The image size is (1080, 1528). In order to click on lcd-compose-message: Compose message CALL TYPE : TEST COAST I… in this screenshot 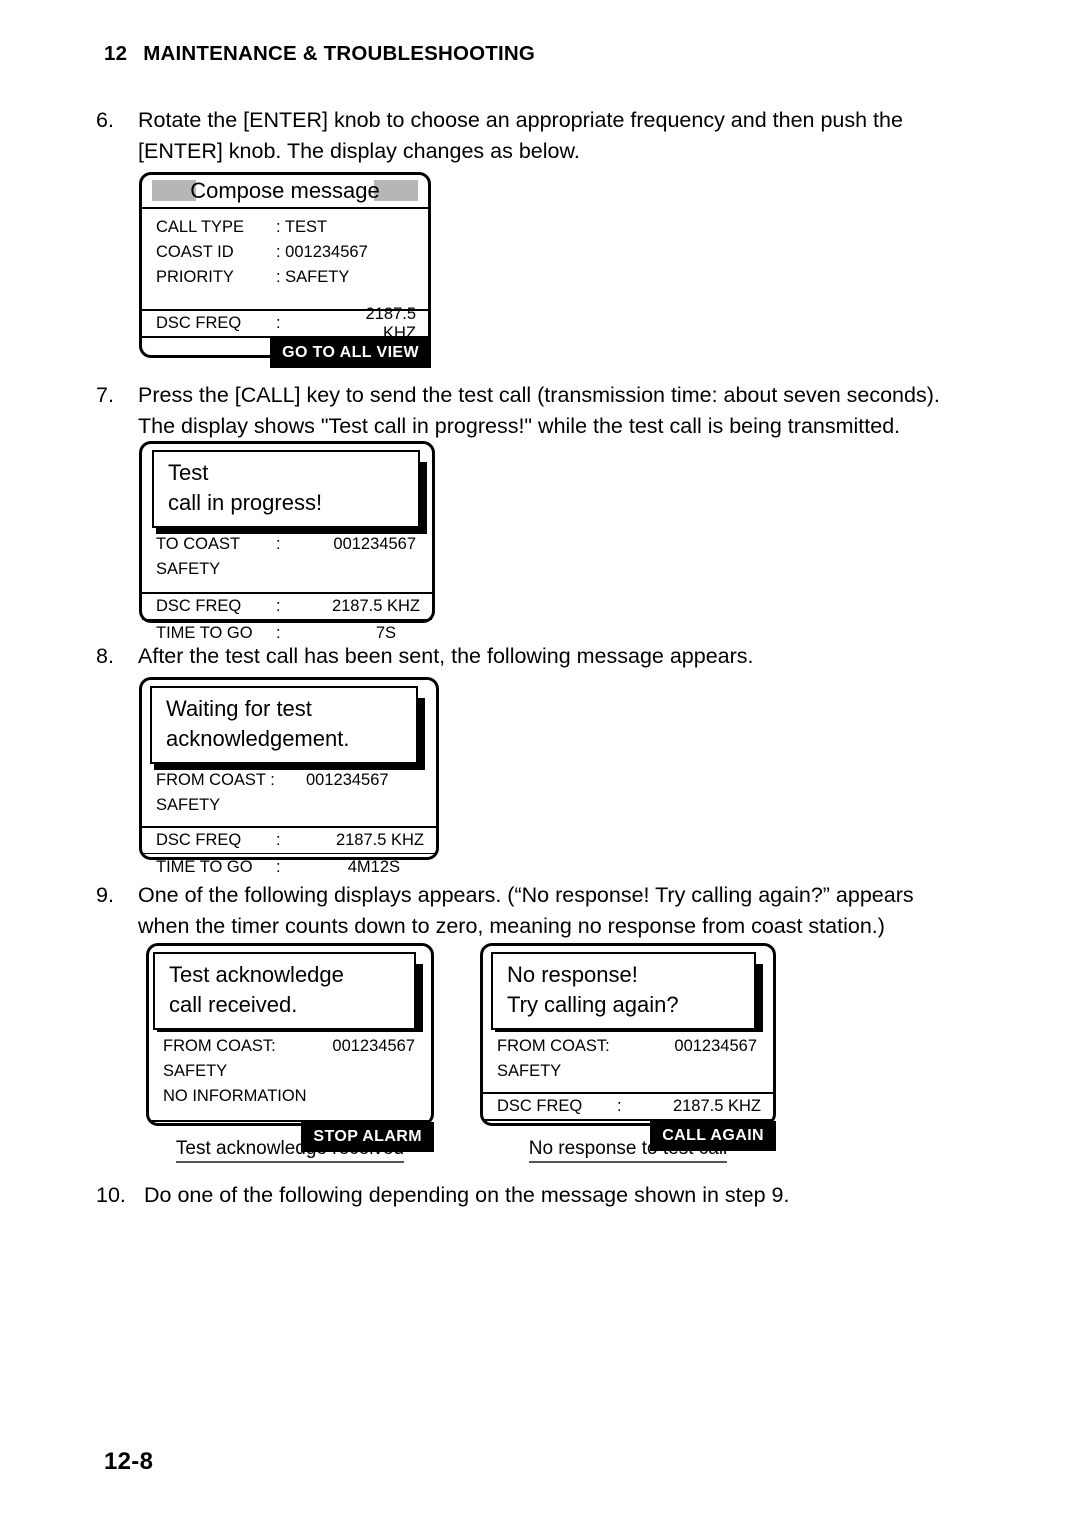, I will do `click(285, 270)`.